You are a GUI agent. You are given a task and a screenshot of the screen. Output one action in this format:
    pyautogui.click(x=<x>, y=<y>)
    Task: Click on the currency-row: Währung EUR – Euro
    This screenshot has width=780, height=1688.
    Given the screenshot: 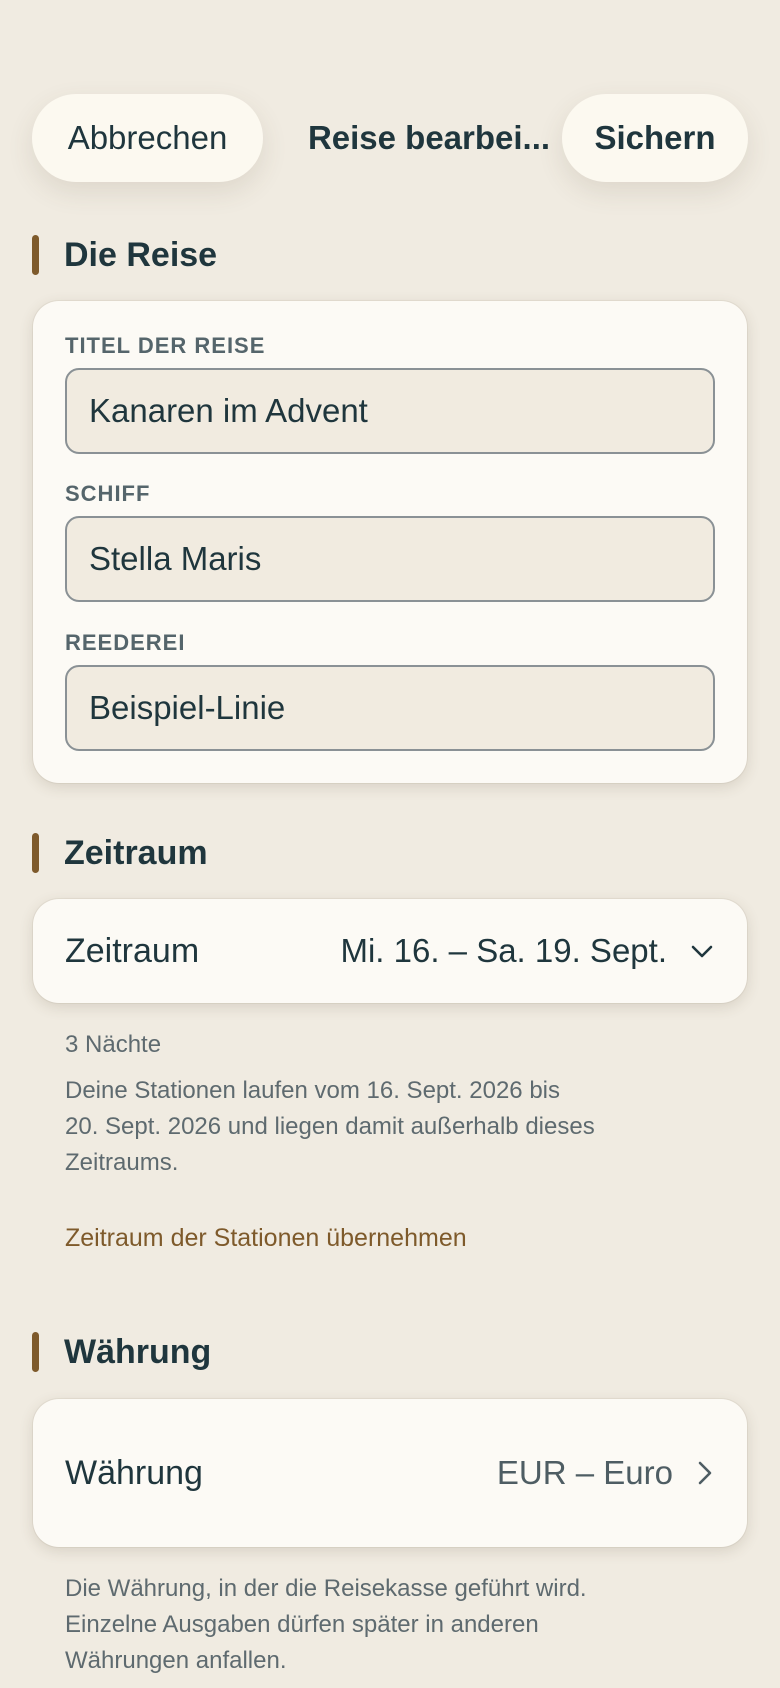 What is the action you would take?
    pyautogui.click(x=390, y=1473)
    